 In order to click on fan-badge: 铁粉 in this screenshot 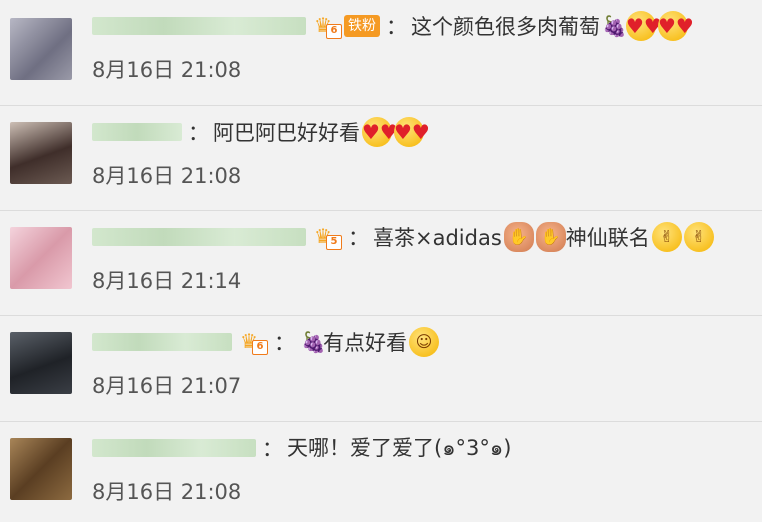, I will do `click(362, 26)`.